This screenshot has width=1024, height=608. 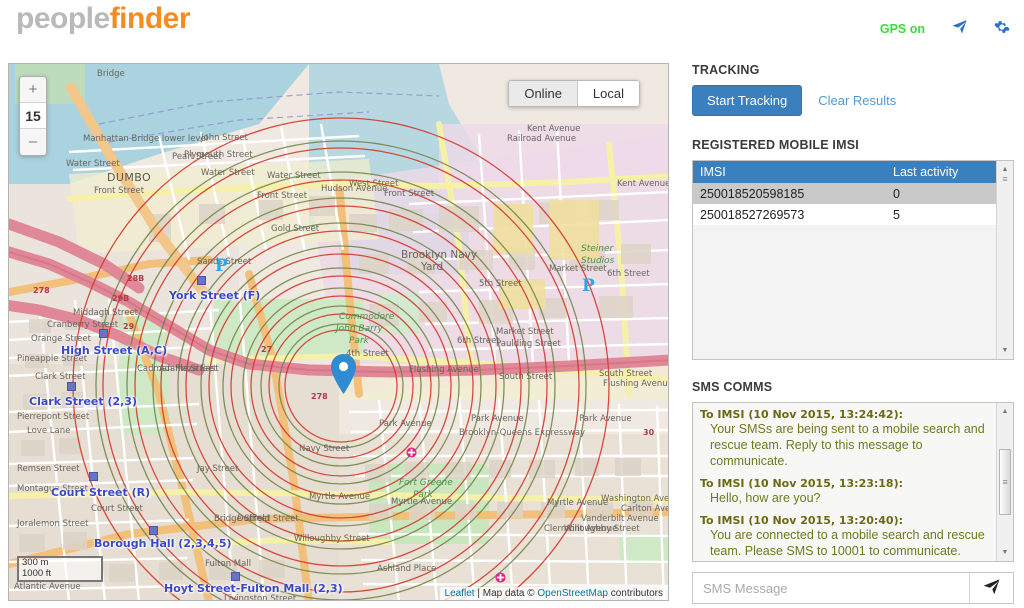 I want to click on imsi-scrollbar: ▲ ▼, so click(x=1004, y=260).